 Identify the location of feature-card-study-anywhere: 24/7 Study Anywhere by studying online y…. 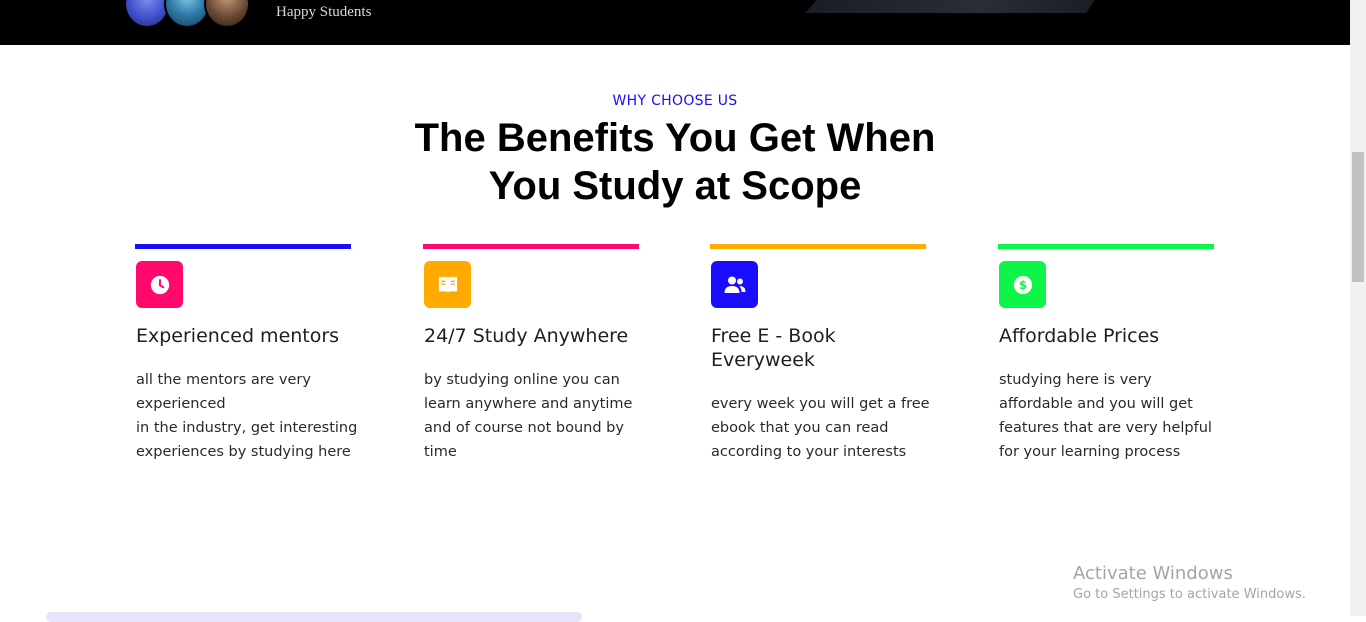
(531, 354).